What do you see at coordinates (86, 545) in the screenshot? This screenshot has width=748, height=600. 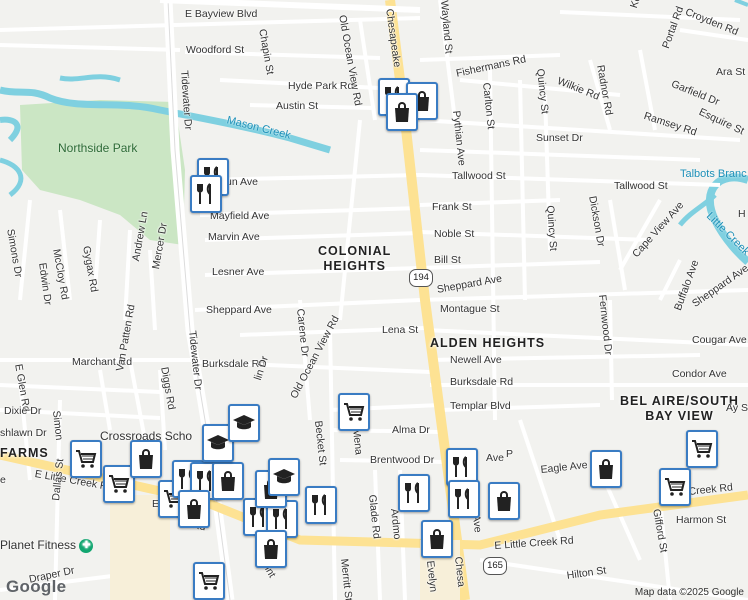 I see `fitness-icon: ✚` at bounding box center [86, 545].